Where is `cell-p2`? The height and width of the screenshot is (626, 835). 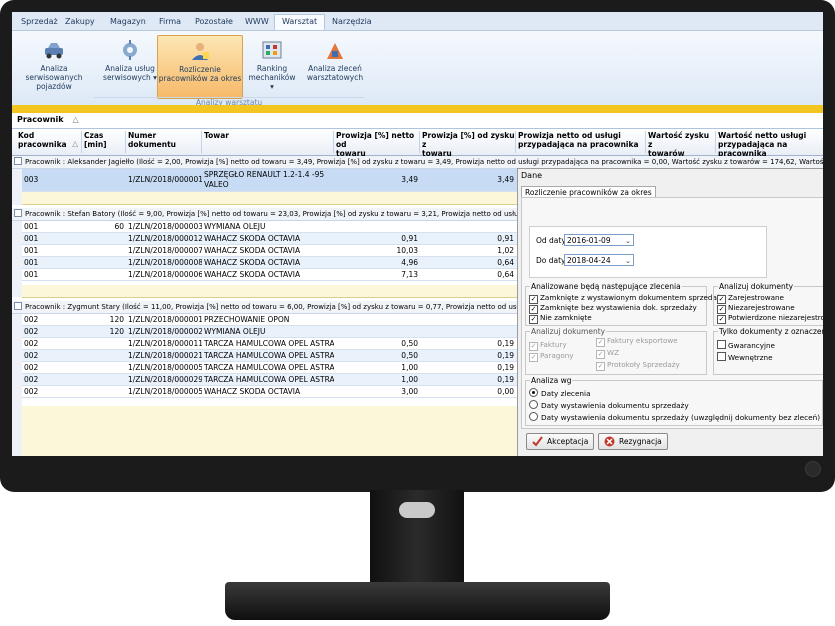
cell-p2 is located at coordinates (468, 319).